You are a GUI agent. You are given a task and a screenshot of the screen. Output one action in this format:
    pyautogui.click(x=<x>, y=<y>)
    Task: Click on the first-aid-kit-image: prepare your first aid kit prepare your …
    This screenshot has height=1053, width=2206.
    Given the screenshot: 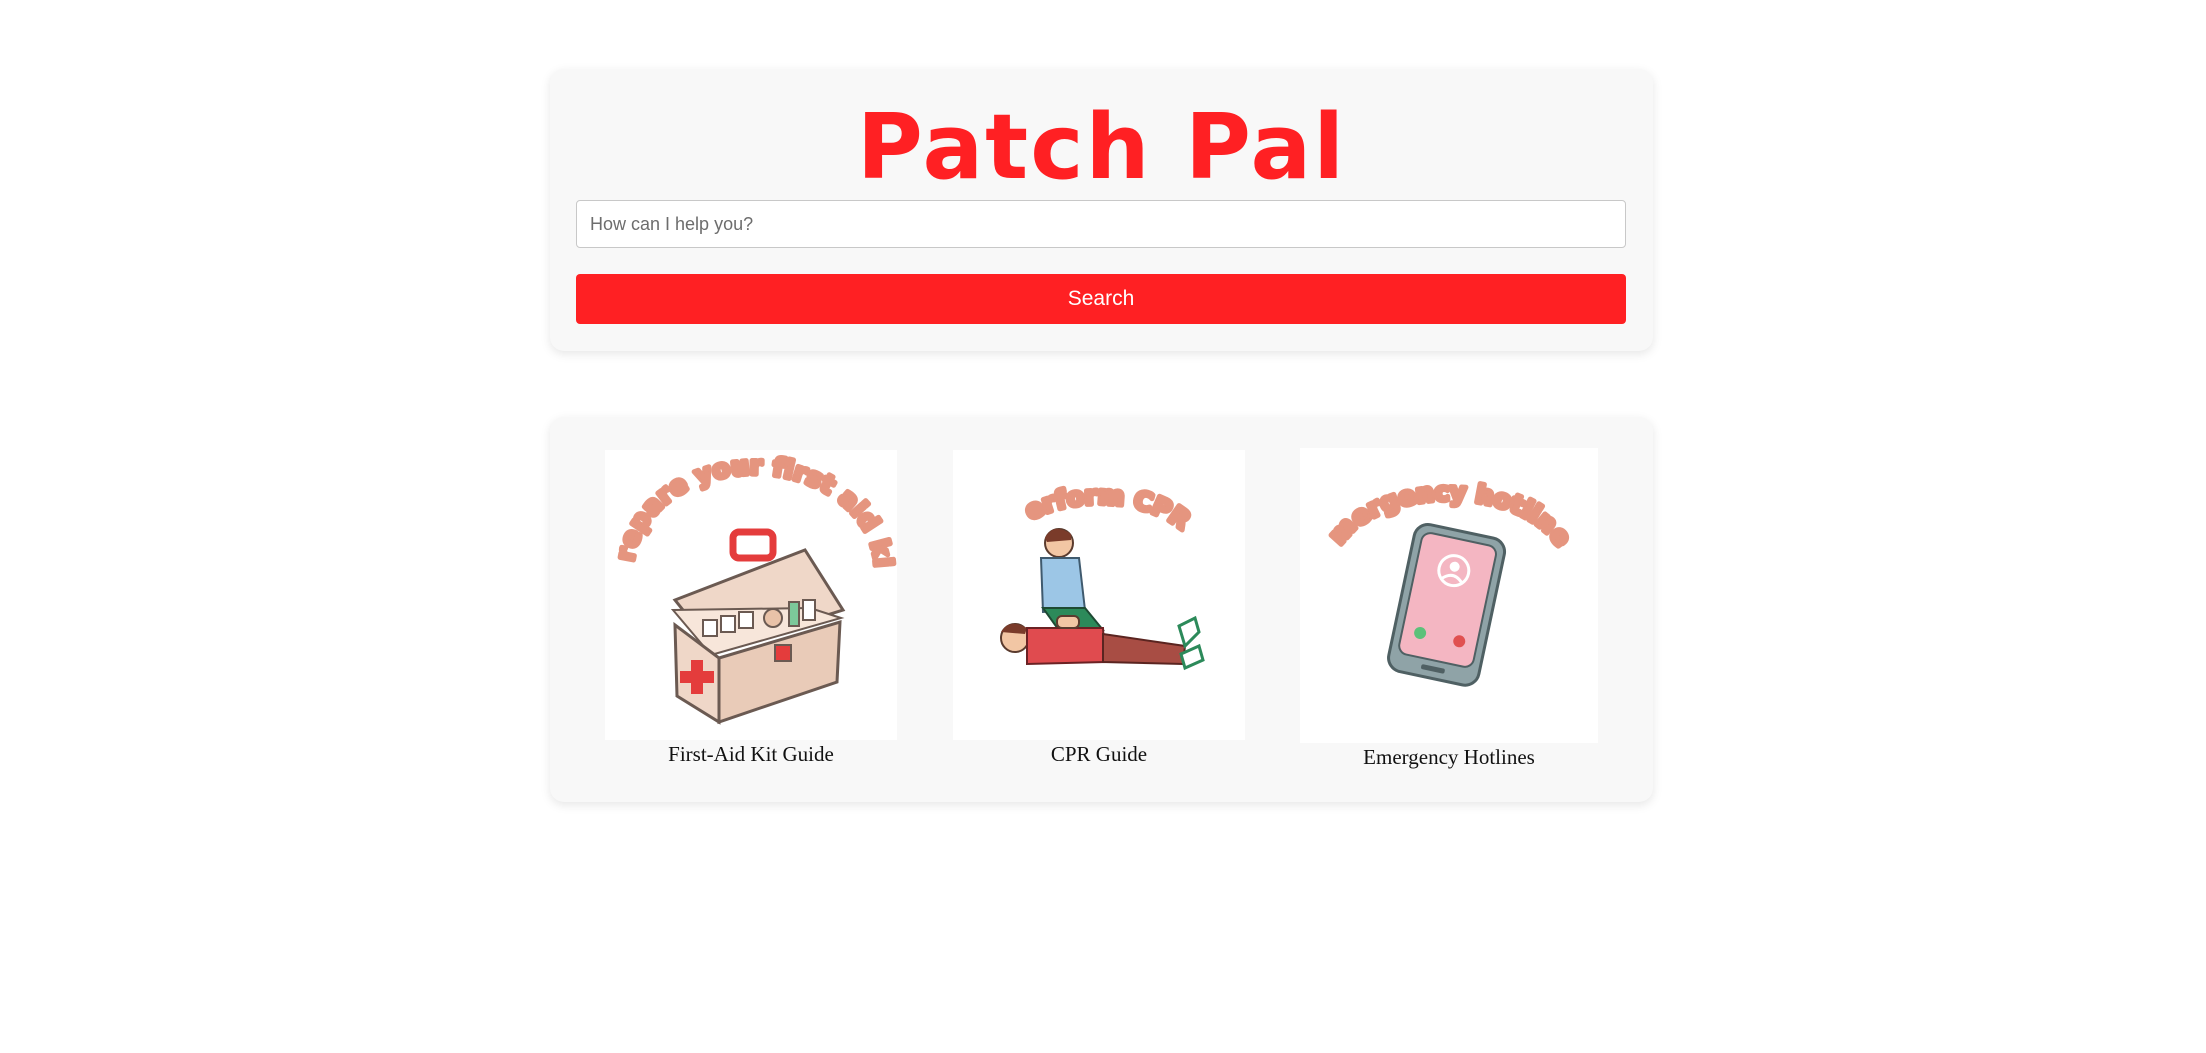 What is the action you would take?
    pyautogui.click(x=751, y=595)
    